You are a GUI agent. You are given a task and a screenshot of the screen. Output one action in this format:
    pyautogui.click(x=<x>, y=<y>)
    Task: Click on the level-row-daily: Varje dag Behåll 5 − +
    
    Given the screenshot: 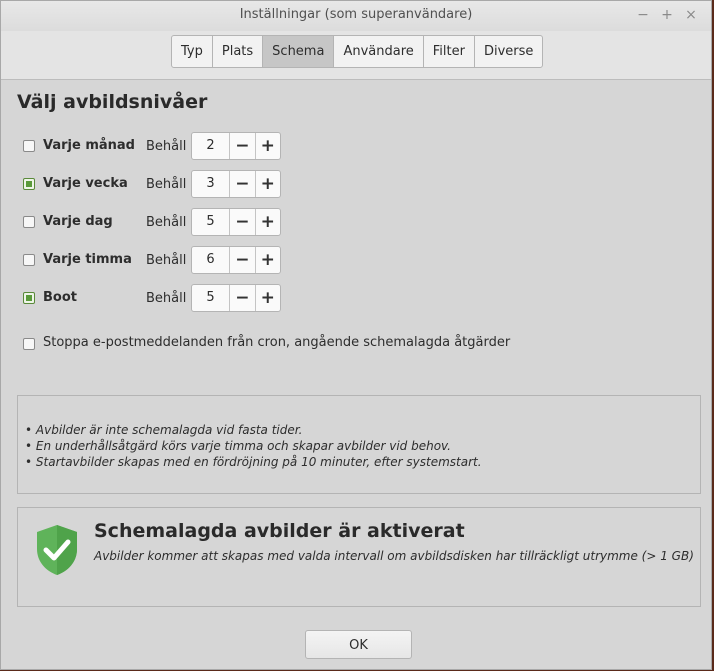 What is the action you would take?
    pyautogui.click(x=173, y=223)
    